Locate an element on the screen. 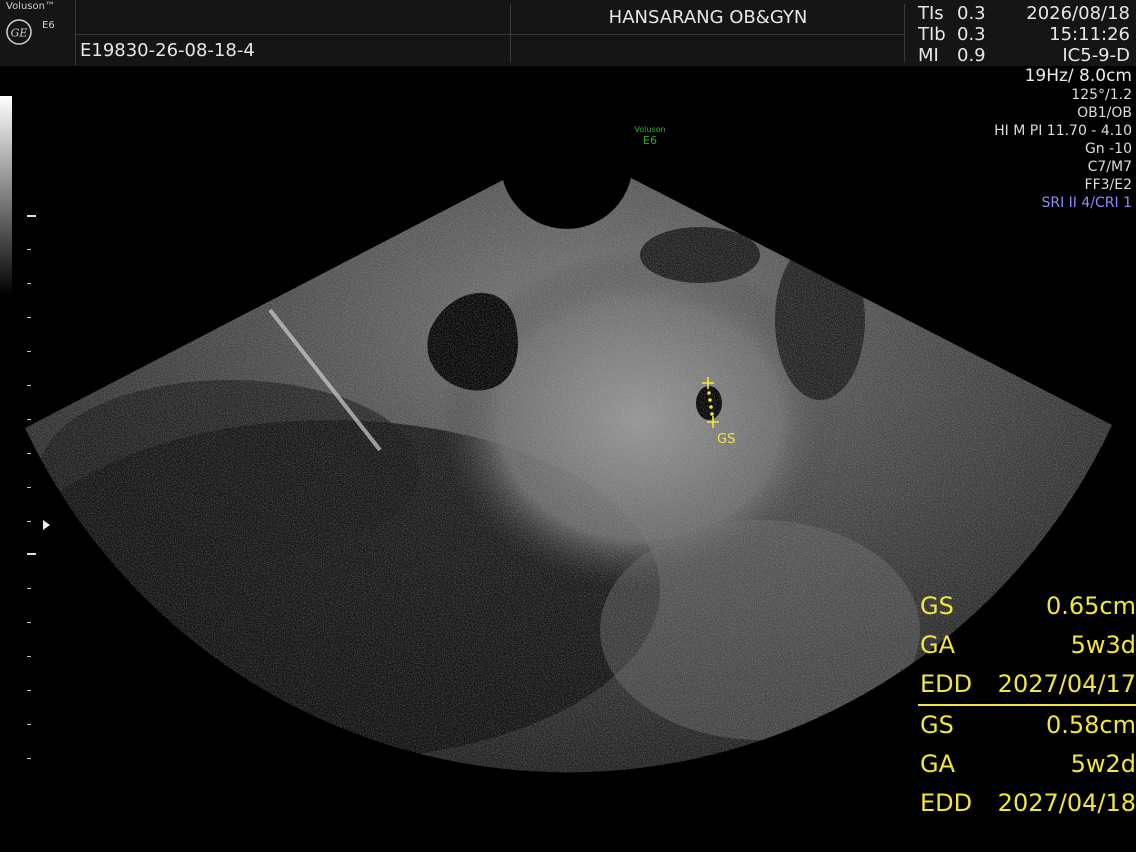 This screenshot has width=1136, height=852. measurement-row: EDD 2027/04/17 is located at coordinates (1027, 687).